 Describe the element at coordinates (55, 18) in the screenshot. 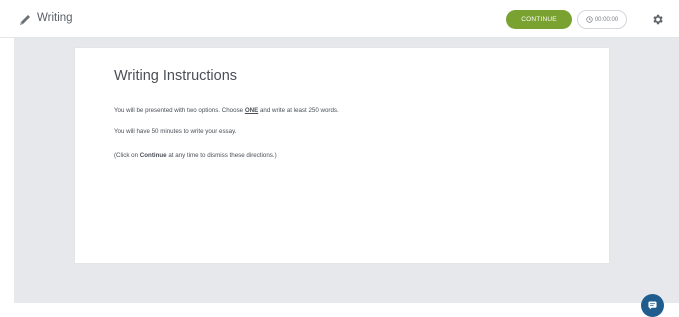

I see `section-title: Writing` at that location.